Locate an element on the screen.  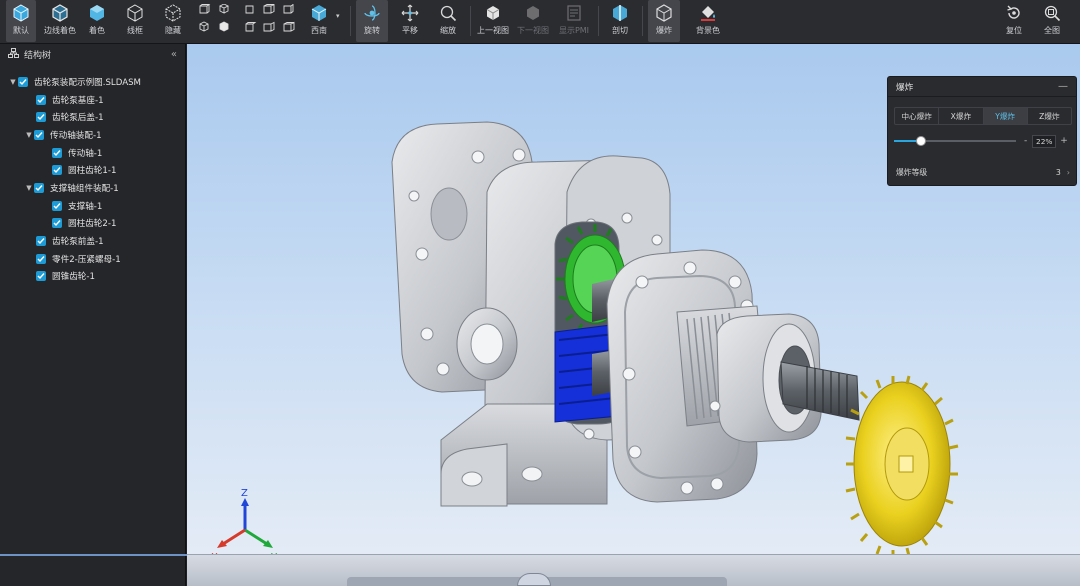
tab-center-explode: 中心爆炸 is located at coordinates (917, 116).